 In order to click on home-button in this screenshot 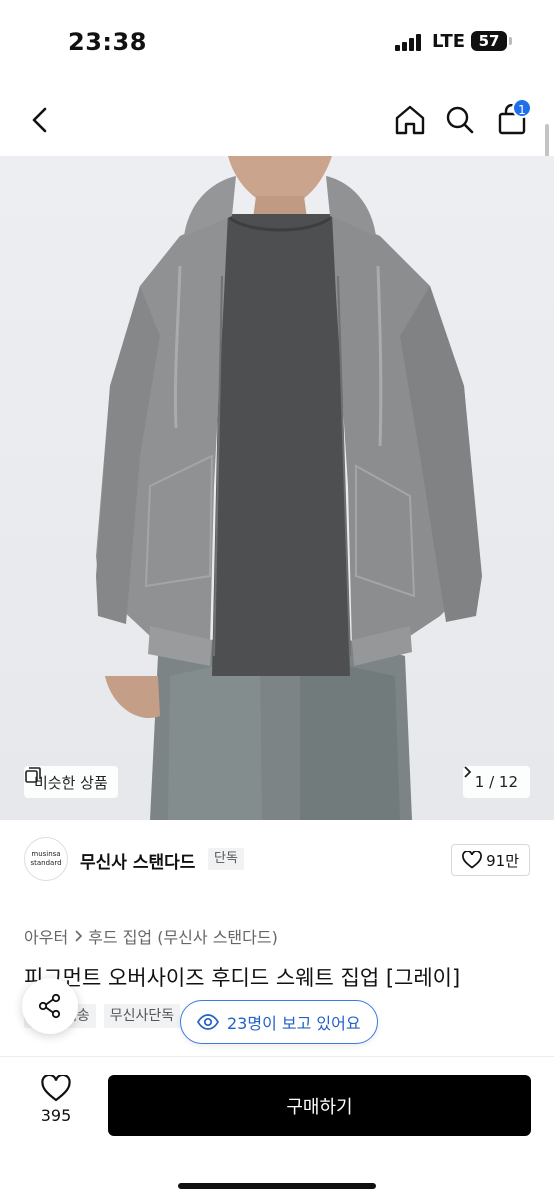, I will do `click(410, 120)`.